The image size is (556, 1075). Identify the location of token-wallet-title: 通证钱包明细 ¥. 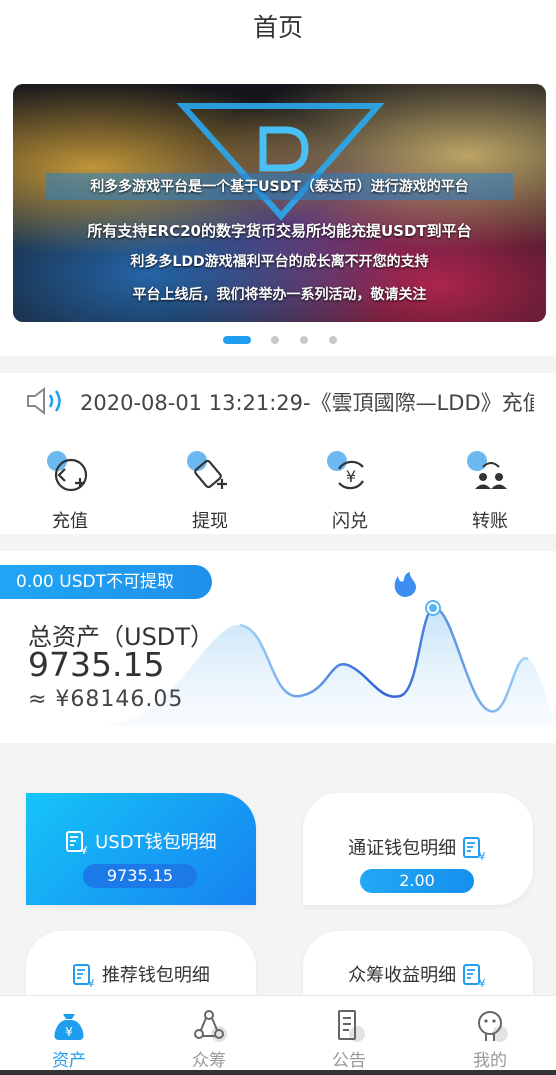
(418, 848).